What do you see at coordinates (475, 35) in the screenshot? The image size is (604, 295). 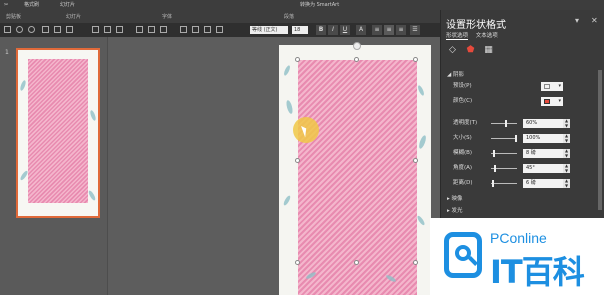 I see `pane-tabs: 形状选项 文本选项` at bounding box center [475, 35].